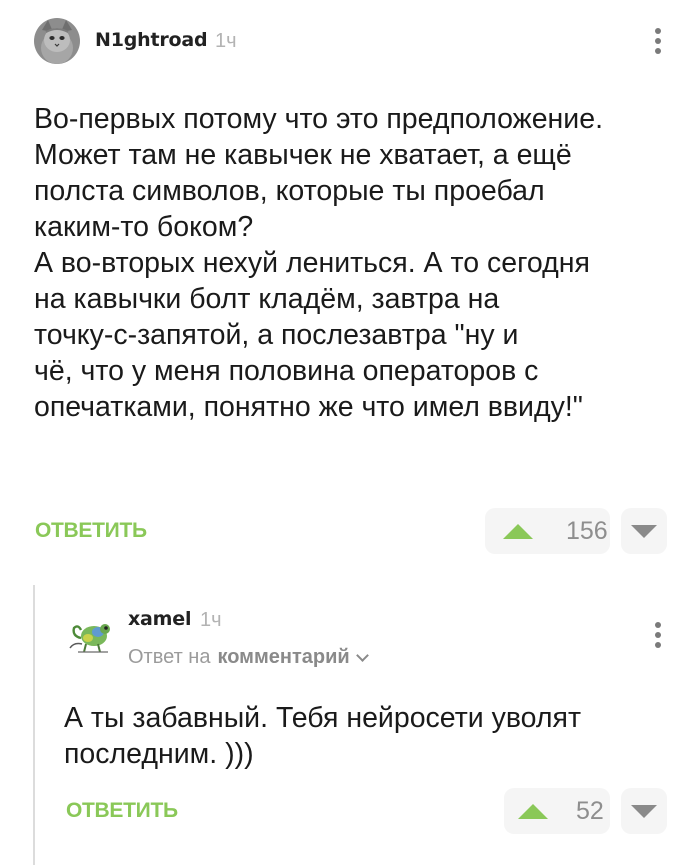  Describe the element at coordinates (557, 811) in the screenshot. I see `upvote-button: 52` at that location.